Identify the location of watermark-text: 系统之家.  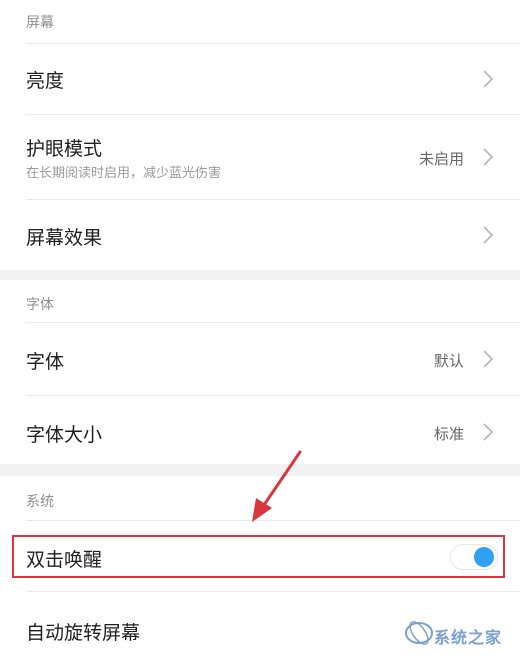
(468, 637).